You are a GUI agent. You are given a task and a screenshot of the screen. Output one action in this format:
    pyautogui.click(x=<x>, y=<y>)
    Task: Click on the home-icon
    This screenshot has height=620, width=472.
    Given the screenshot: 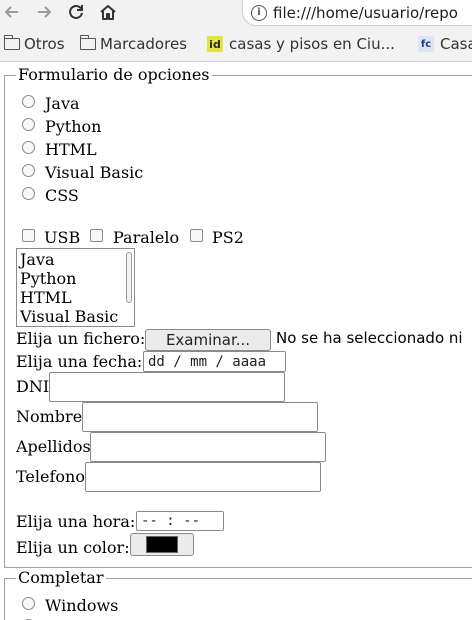 What is the action you would take?
    pyautogui.click(x=108, y=12)
    